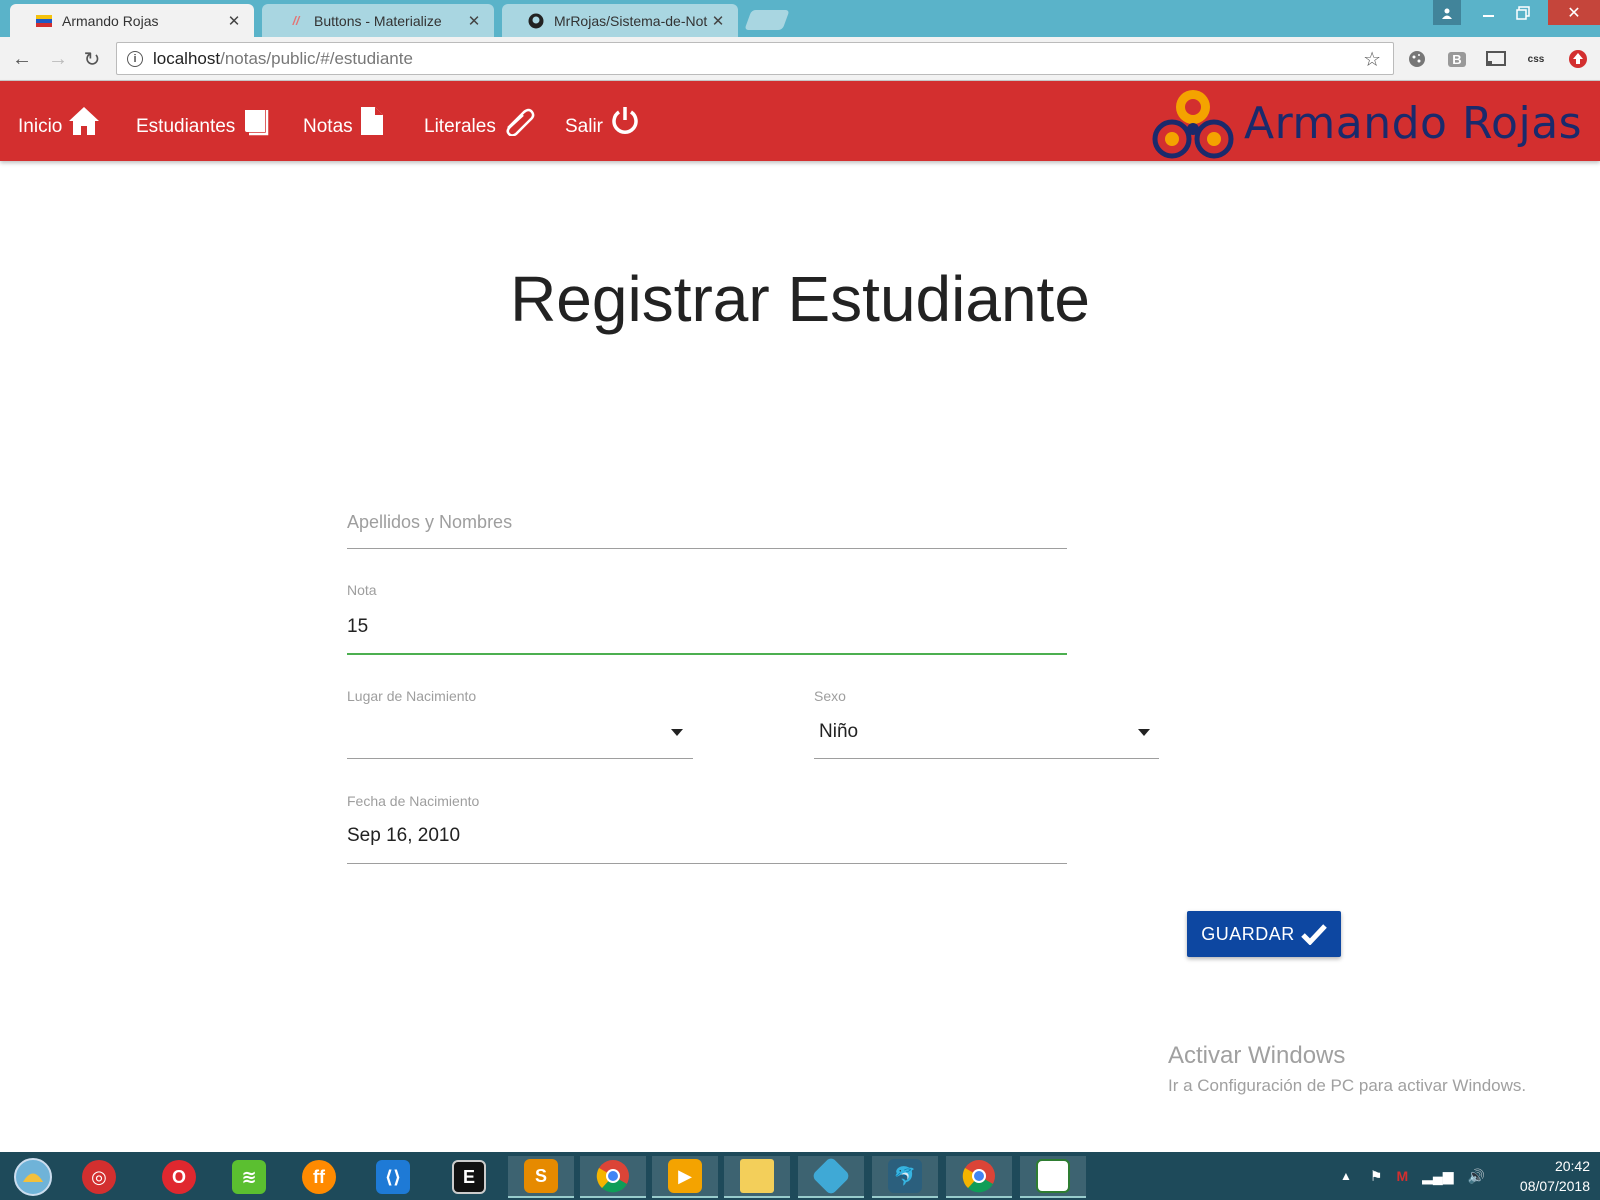  Describe the element at coordinates (625, 120) in the screenshot. I see `power-icon` at that location.